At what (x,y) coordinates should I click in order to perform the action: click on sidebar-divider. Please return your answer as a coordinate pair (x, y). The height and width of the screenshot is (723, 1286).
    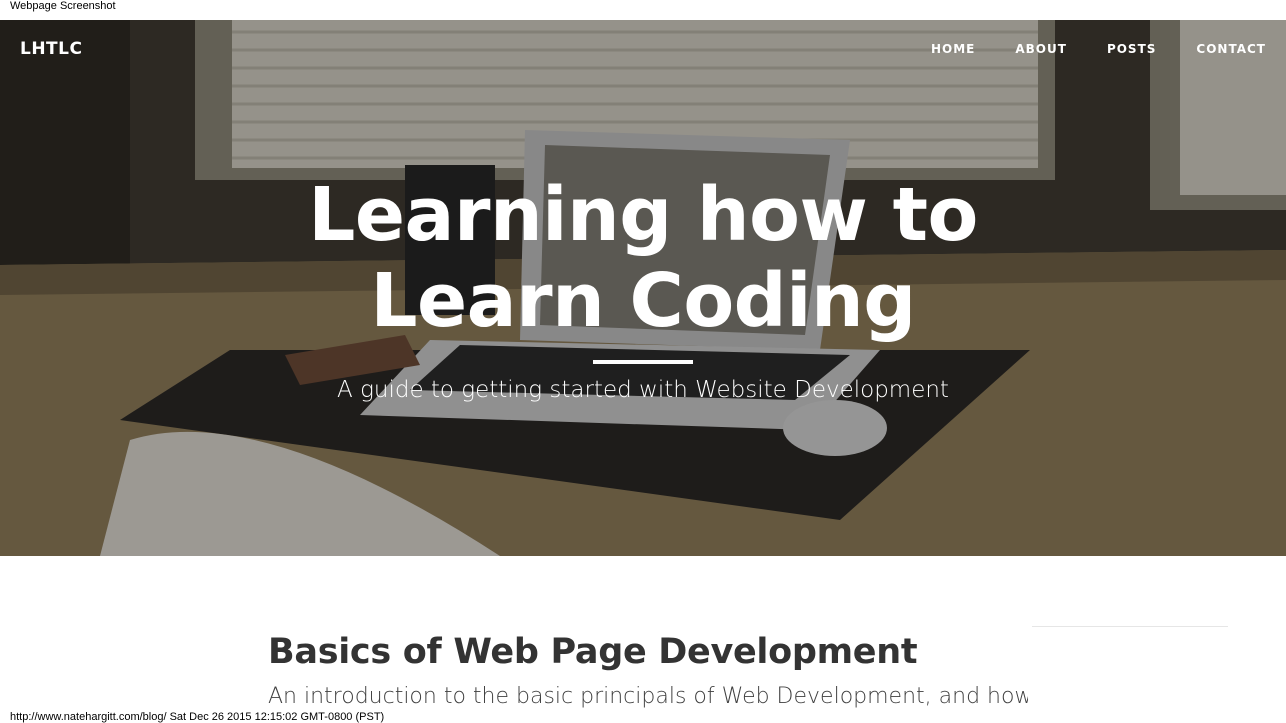
    Looking at the image, I should click on (1130, 626).